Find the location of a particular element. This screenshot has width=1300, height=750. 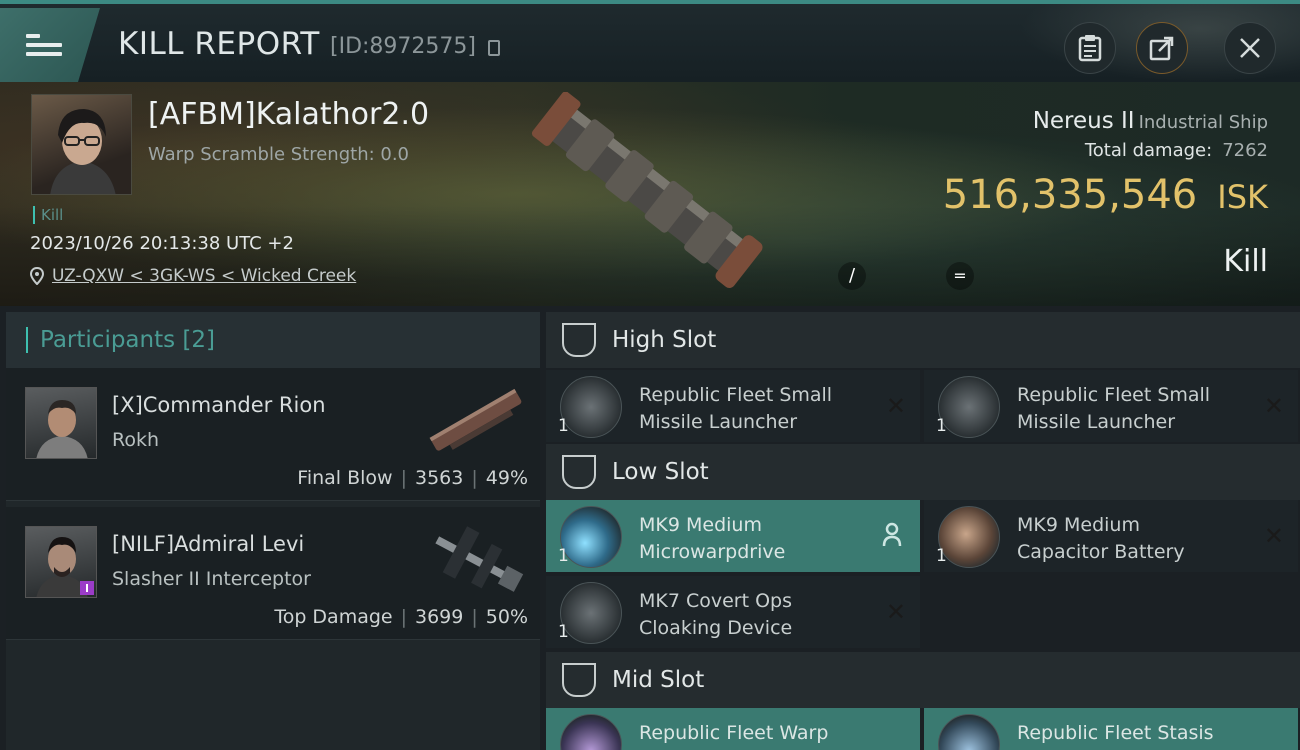

share-icon is located at coordinates (1161, 48).